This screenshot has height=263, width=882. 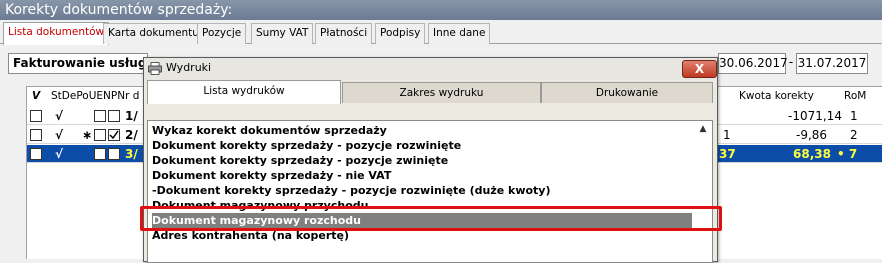 I want to click on app-title: Korekty dokumentów sprzedaży:, so click(x=441, y=10).